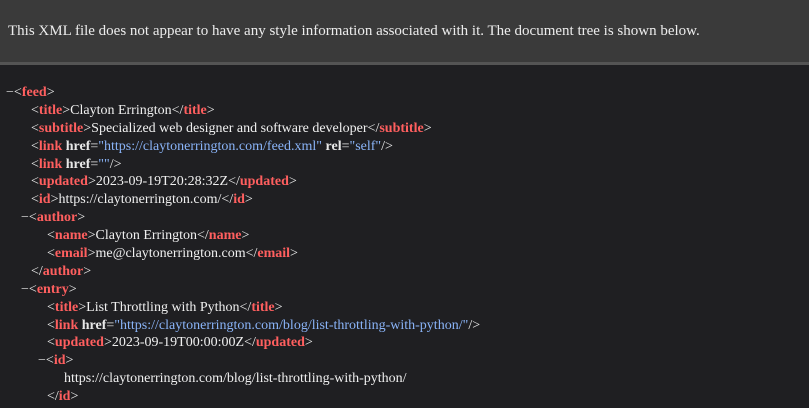 The image size is (809, 408). Describe the element at coordinates (76, 164) in the screenshot. I see `feed-link-empty-line: <link href=""/>` at that location.